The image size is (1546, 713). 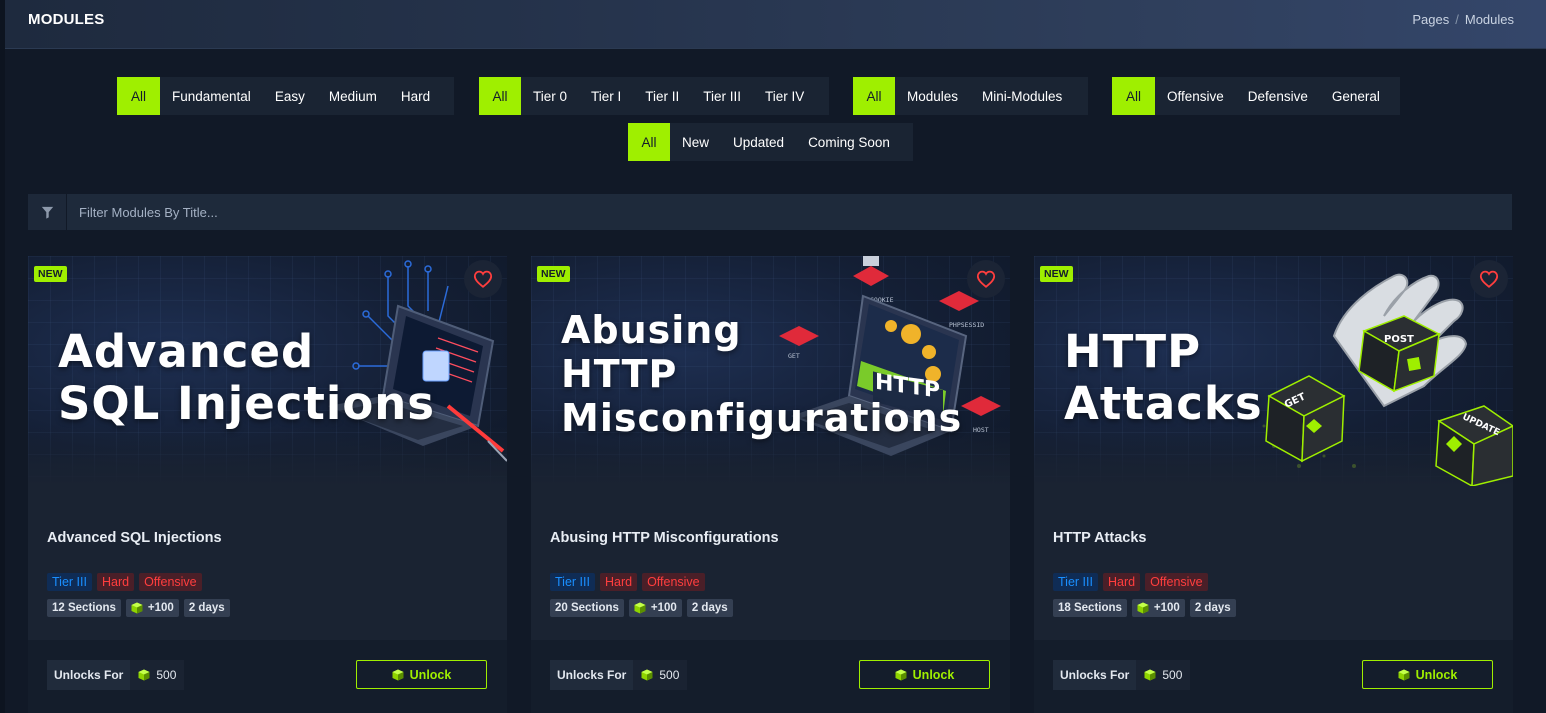 I want to click on sections-count: 18 Sections, so click(x=1090, y=608).